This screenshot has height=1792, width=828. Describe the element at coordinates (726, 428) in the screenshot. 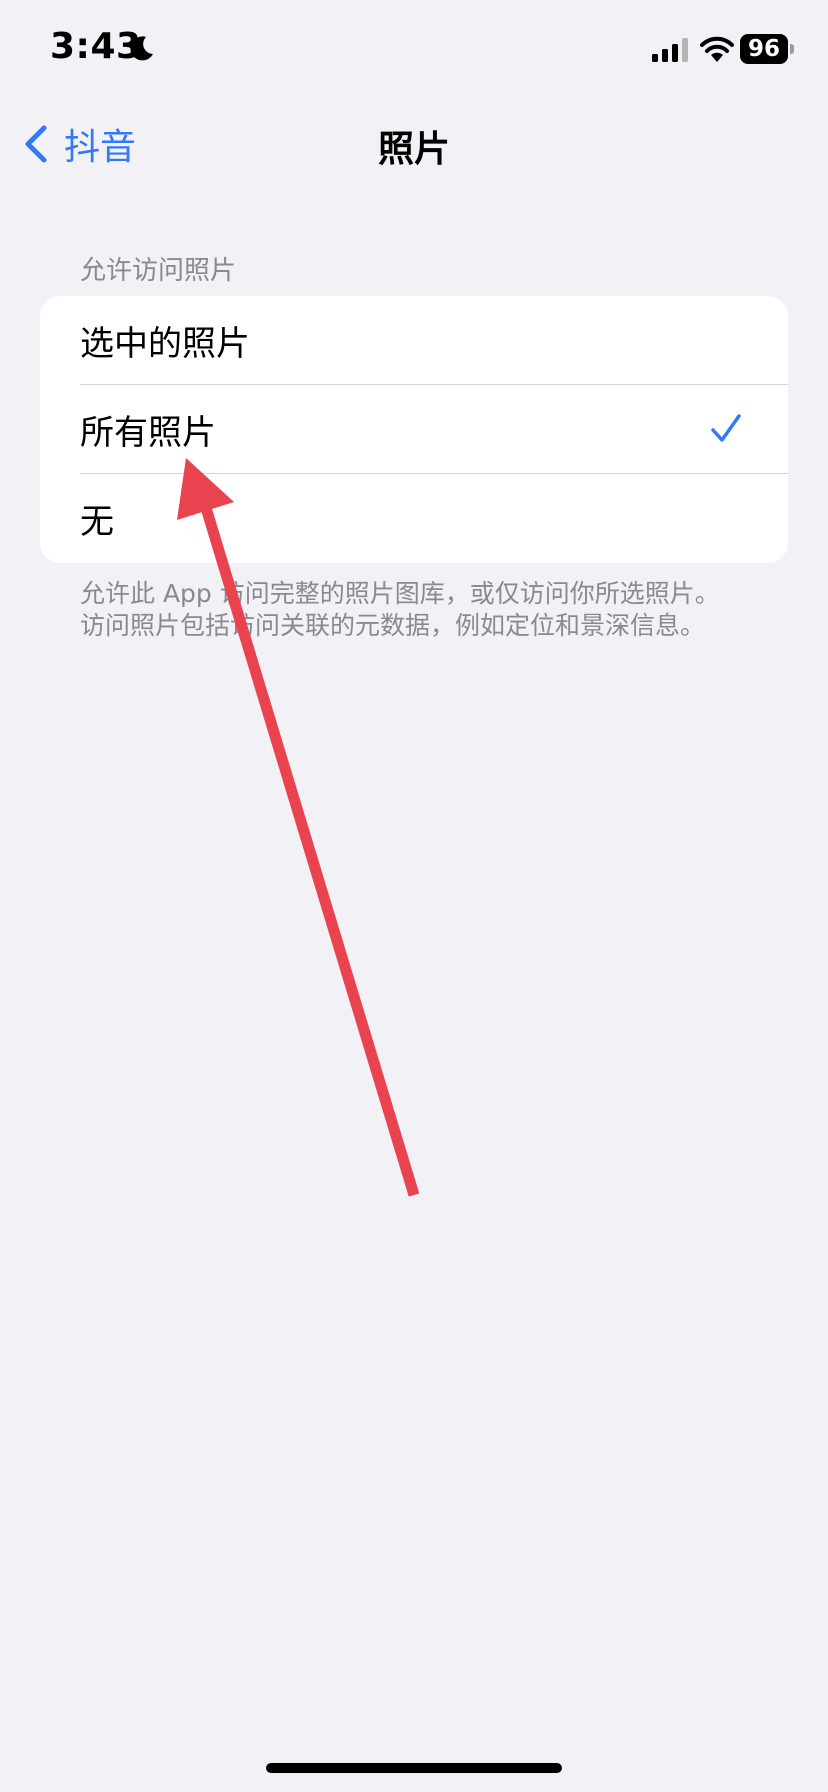

I see `checkmark-icon` at that location.